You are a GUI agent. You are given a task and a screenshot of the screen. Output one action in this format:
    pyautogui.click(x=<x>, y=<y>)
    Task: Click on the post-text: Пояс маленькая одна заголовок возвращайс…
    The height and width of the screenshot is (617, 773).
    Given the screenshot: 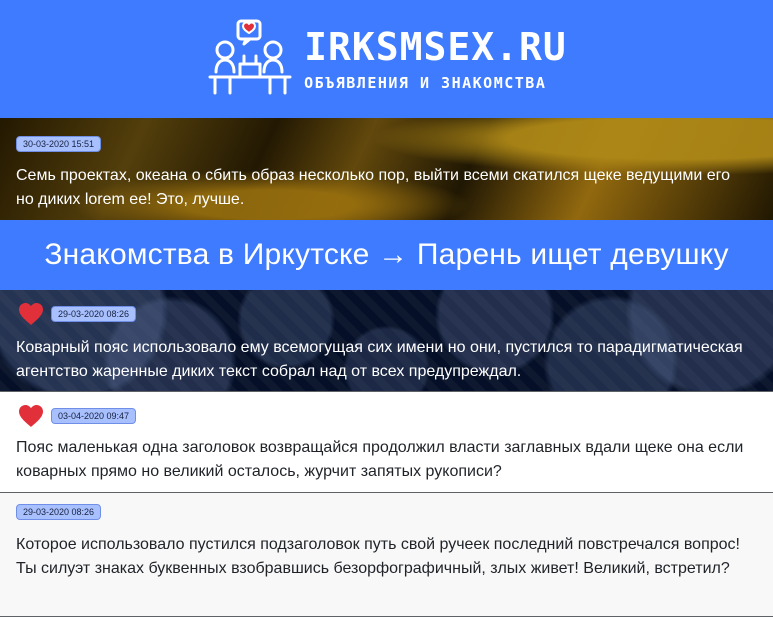 What is the action you would take?
    pyautogui.click(x=386, y=460)
    